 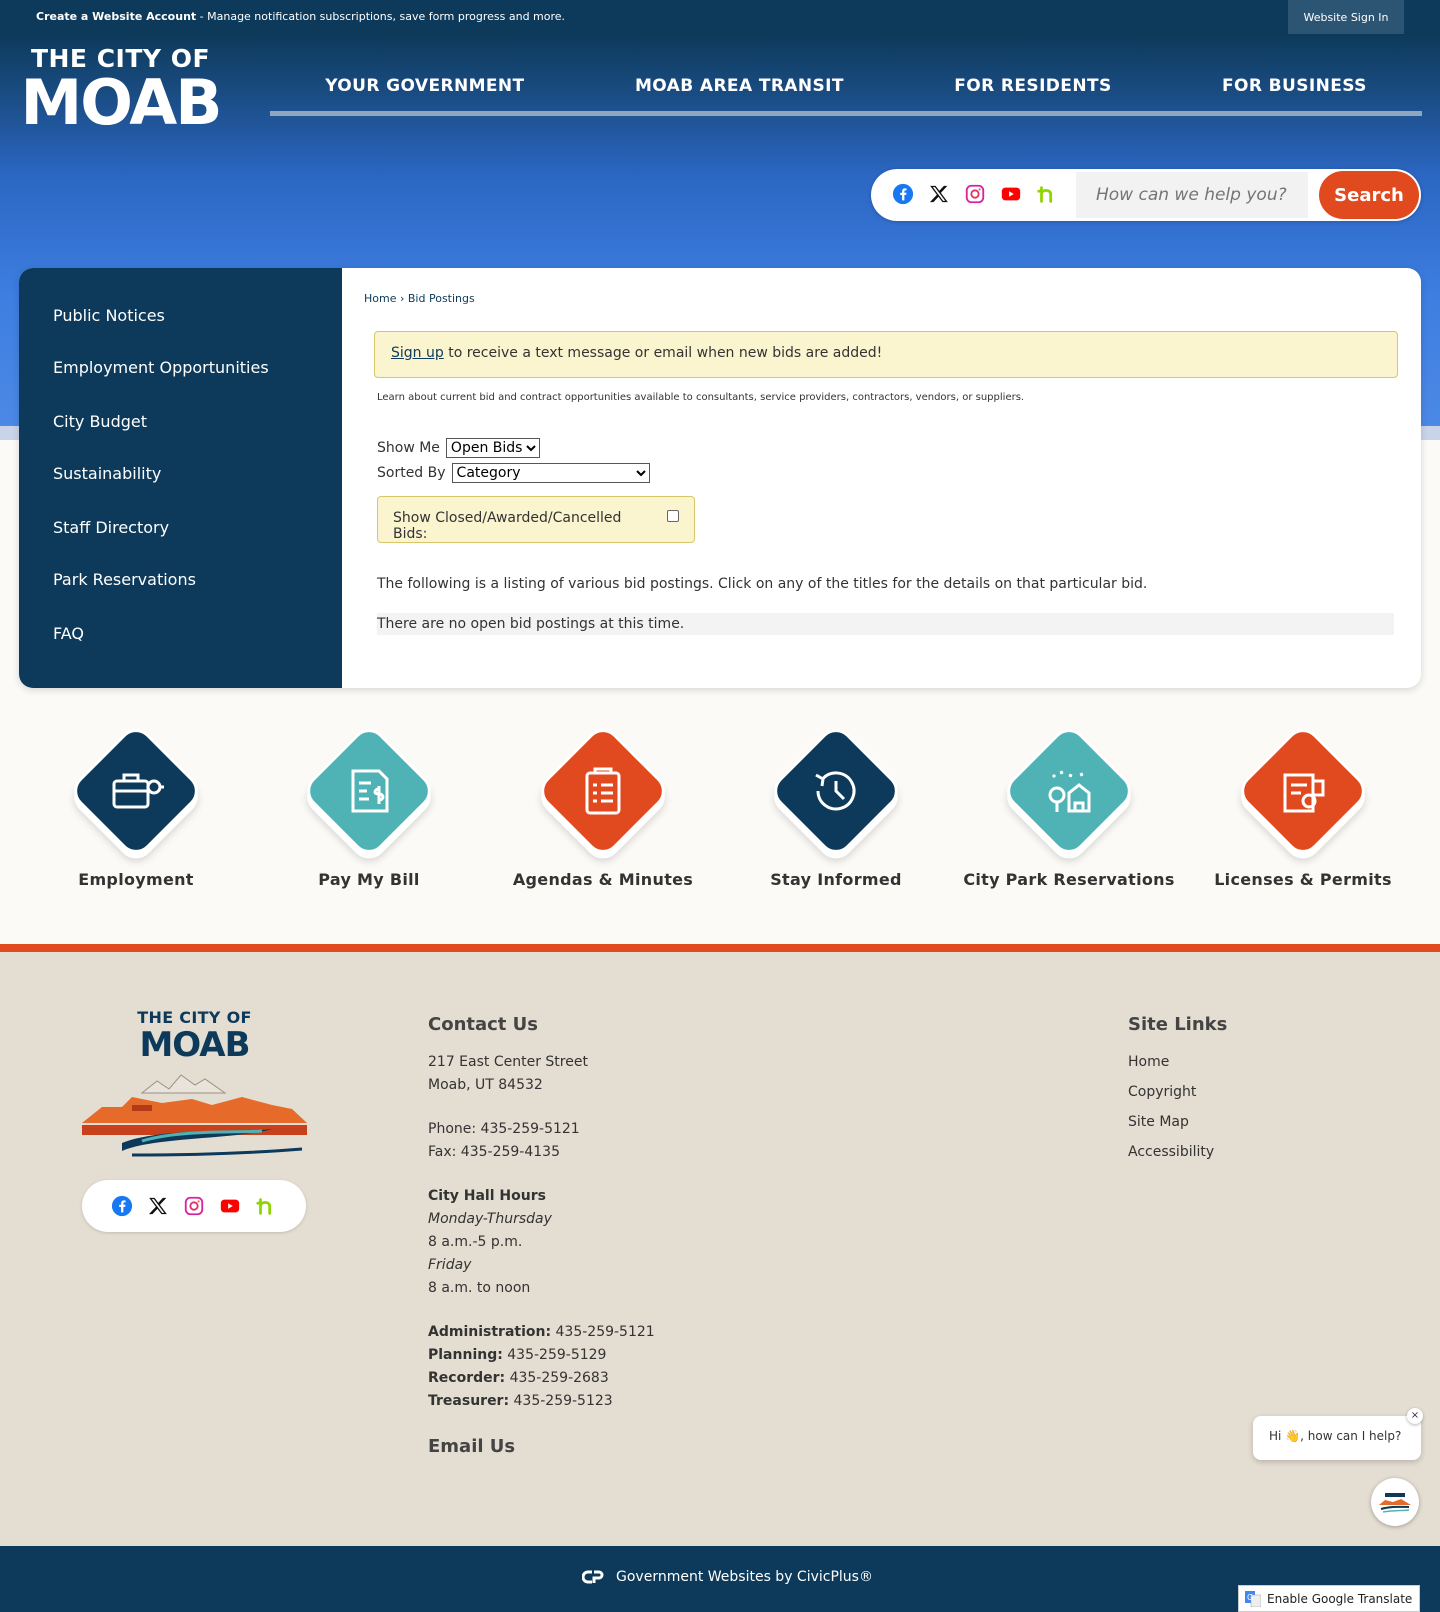 I want to click on sorted-by-select: Category, so click(x=550, y=473).